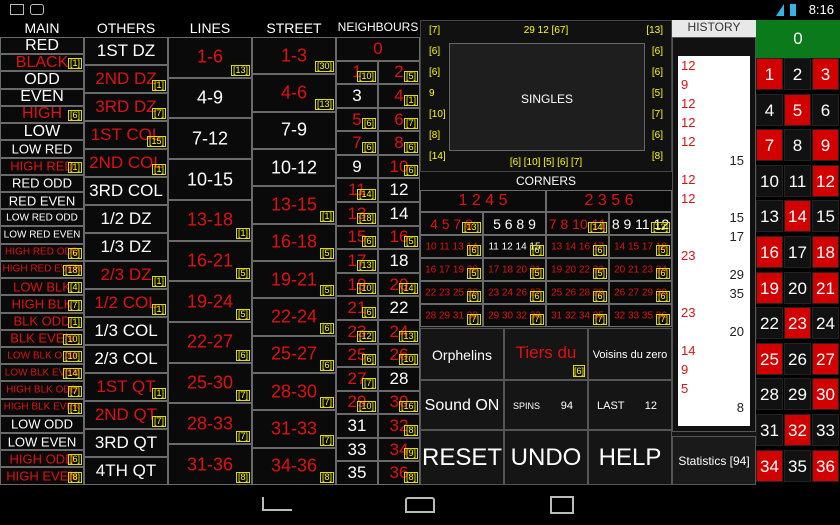 Image resolution: width=840 pixels, height=525 pixels. Describe the element at coordinates (378, 49) in the screenshot. I see `neighbour-bet: 0` at that location.